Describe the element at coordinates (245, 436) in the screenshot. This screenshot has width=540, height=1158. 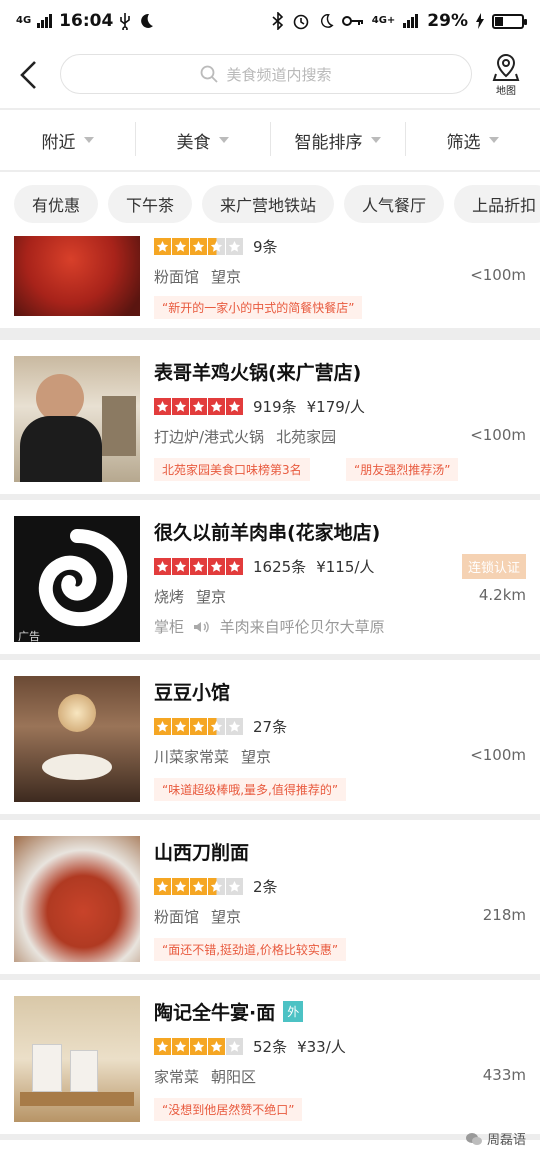
I see `category-area: 打边炉/港式火锅 北苑家园` at that location.